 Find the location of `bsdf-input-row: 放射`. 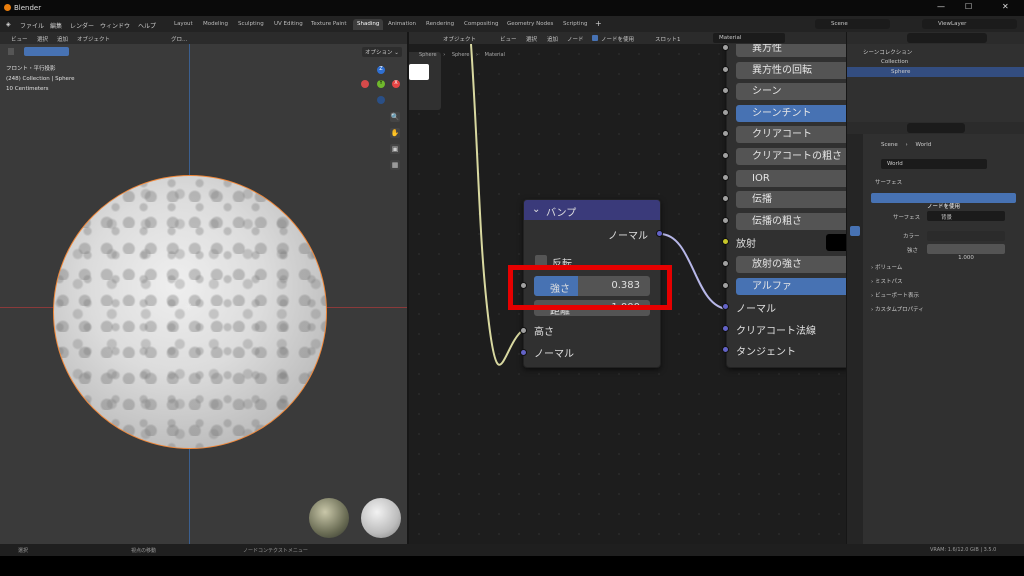

bsdf-input-row: 放射 is located at coordinates (784, 242).